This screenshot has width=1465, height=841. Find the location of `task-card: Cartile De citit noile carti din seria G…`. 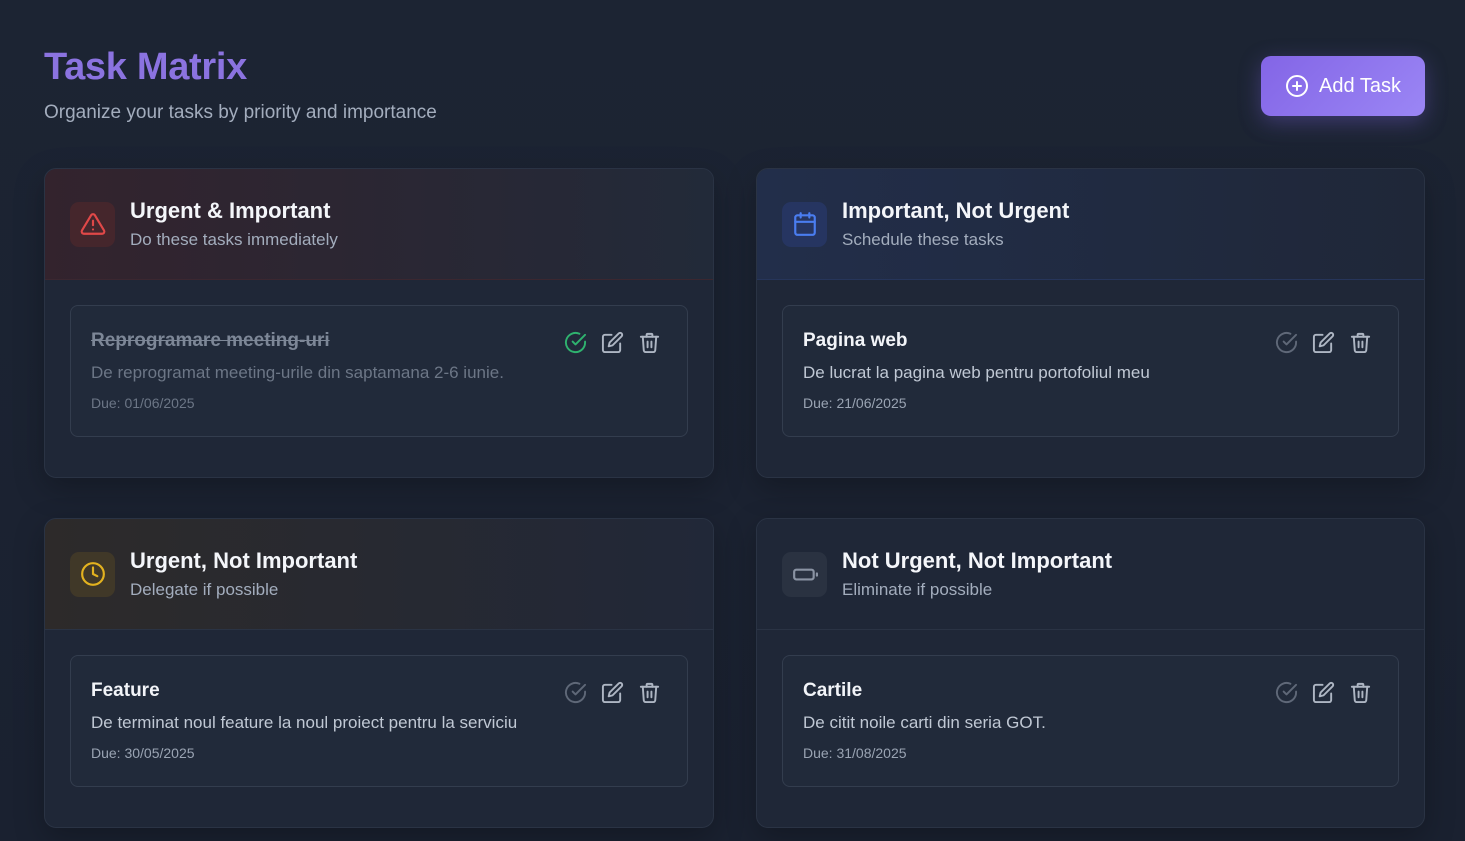

task-card: Cartile De citit noile carti din seria G… is located at coordinates (1090, 721).